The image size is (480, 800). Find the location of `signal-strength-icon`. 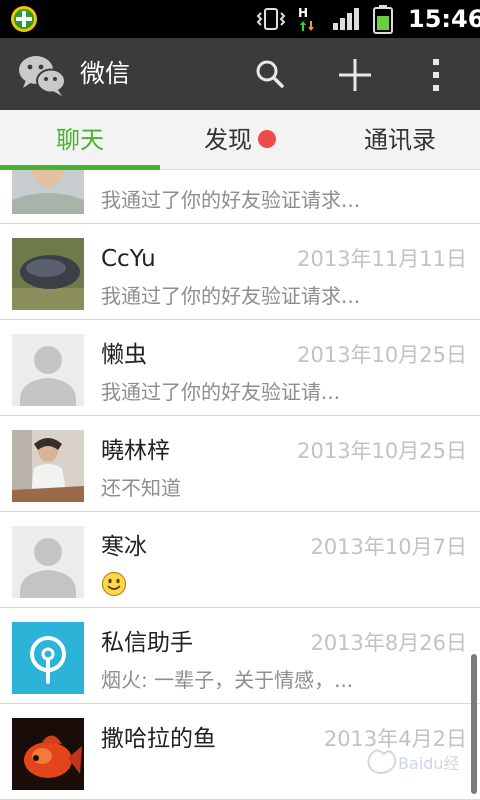

signal-strength-icon is located at coordinates (346, 19).